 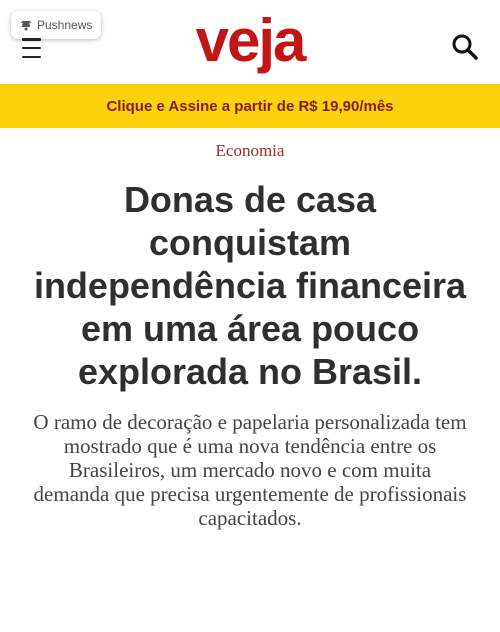 I want to click on hamburger-menu-icon, so click(x=31, y=39).